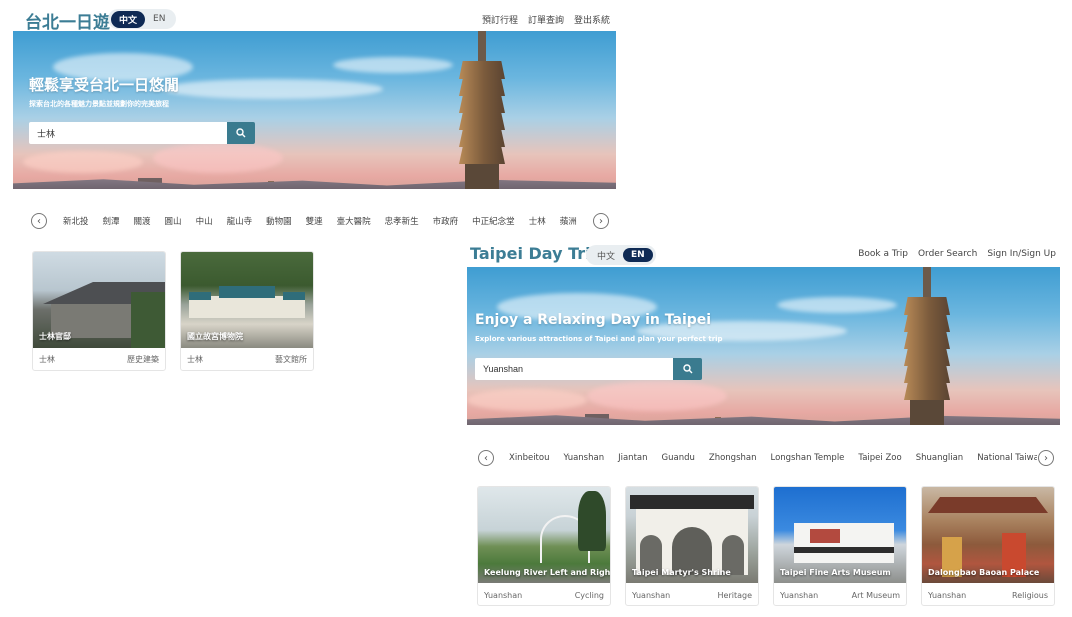  What do you see at coordinates (104, 85) in the screenshot?
I see `hero-title: 輕鬆享受台北一日悠閒` at bounding box center [104, 85].